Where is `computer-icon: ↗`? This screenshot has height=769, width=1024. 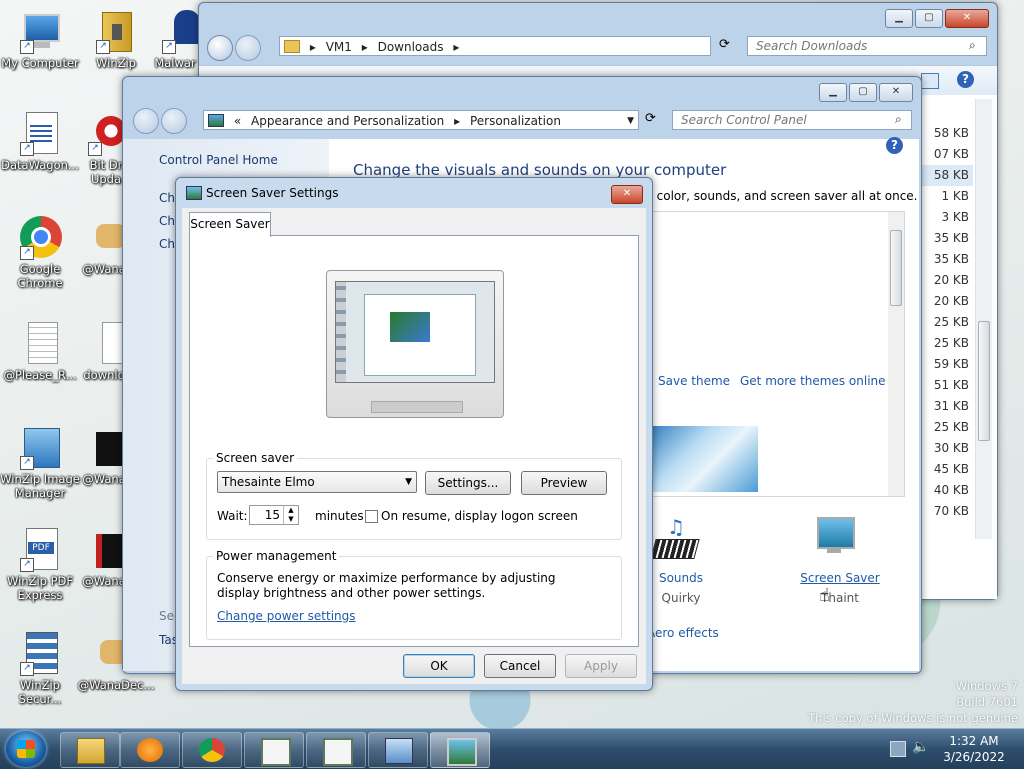
computer-icon: ↗ is located at coordinates (40, 32).